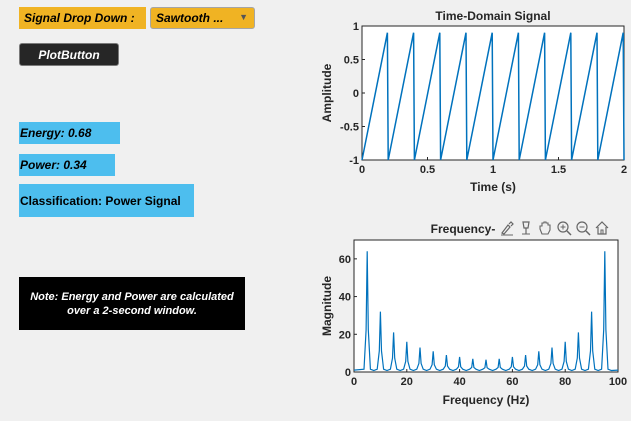 This screenshot has width=631, height=421. I want to click on freq-ytick-label: 60, so click(345, 260).